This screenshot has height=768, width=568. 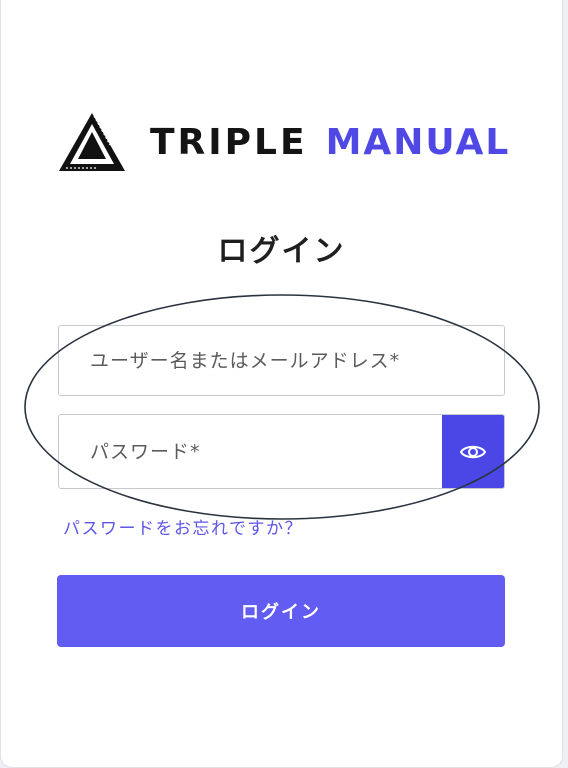 I want to click on password-field, so click(x=281, y=451).